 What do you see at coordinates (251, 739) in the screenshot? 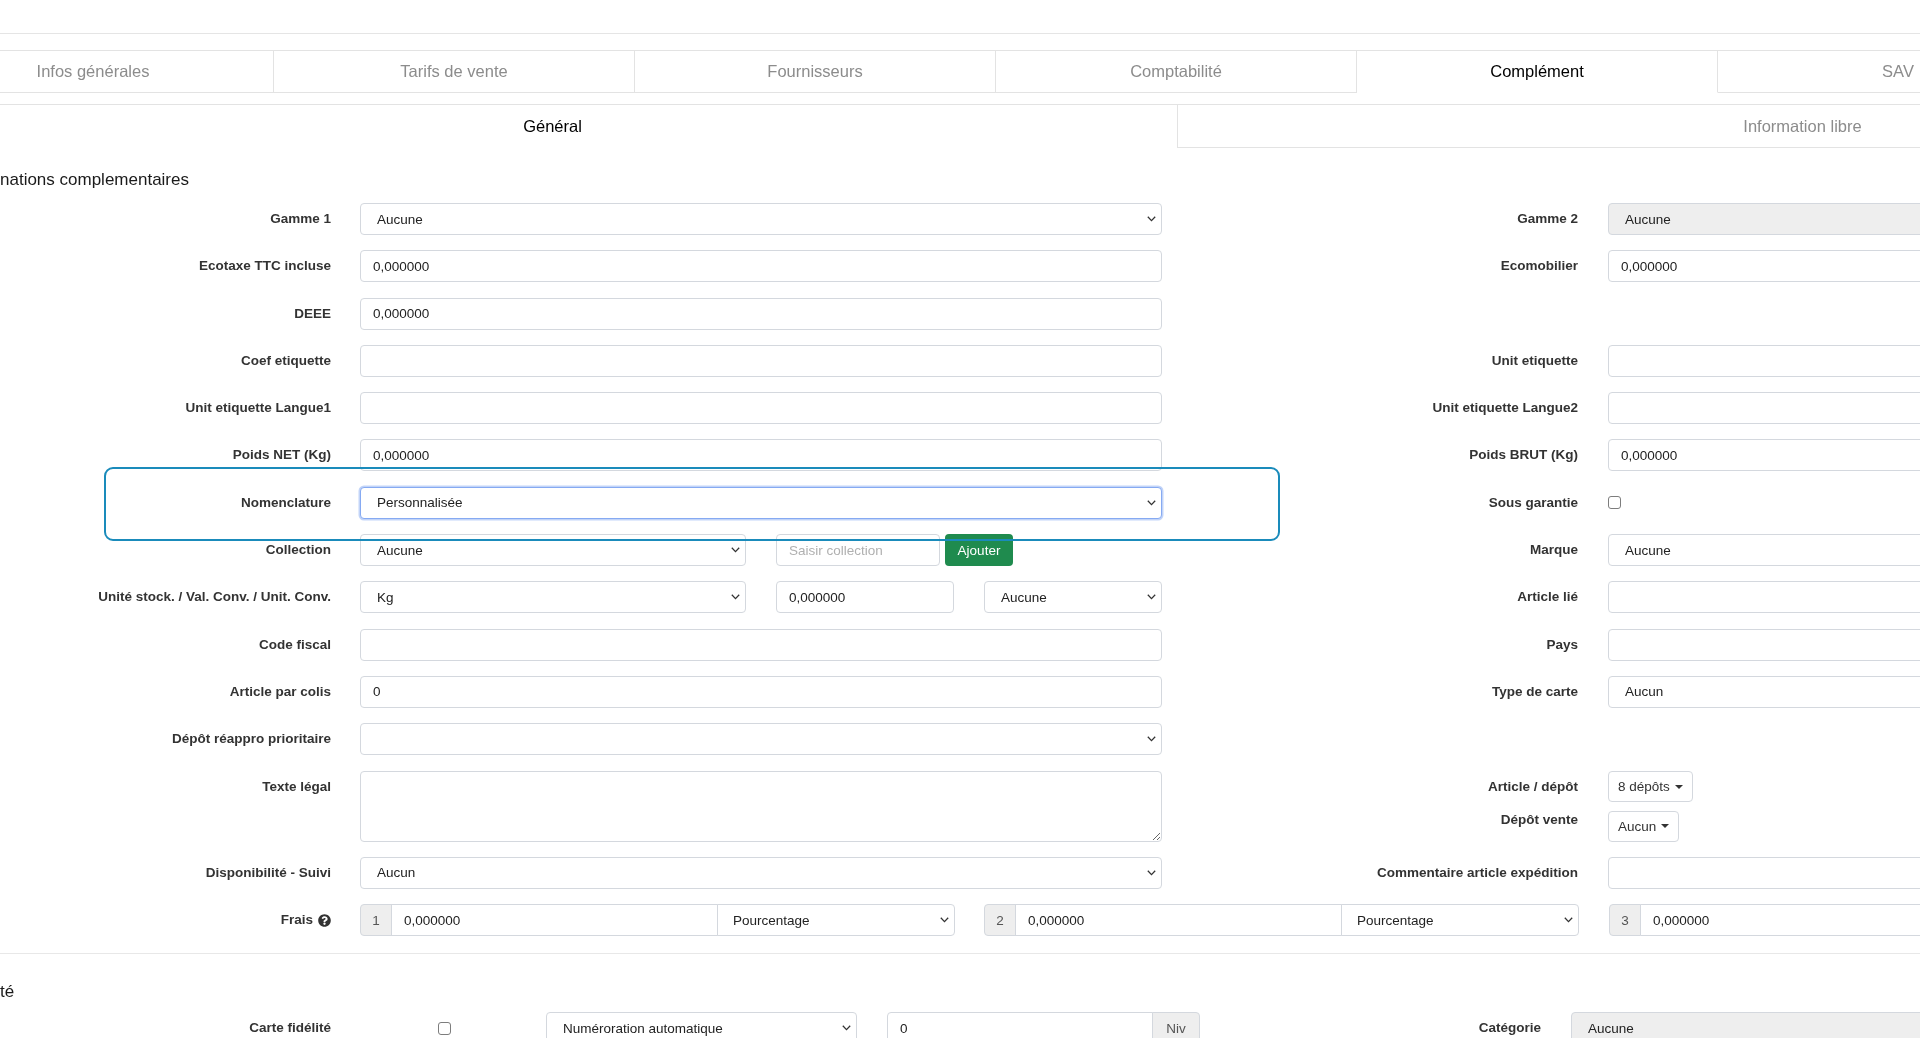
I see `field-label: Dépôt réappro prioritaire` at bounding box center [251, 739].